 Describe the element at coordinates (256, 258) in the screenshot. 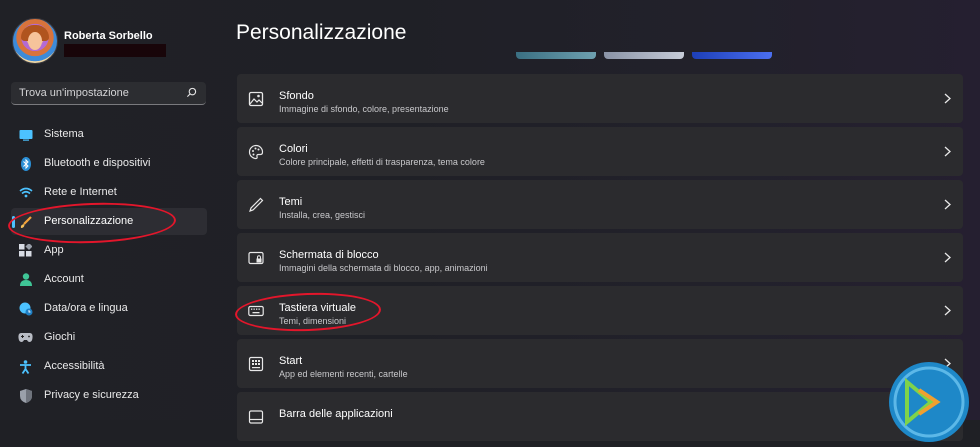

I see `lock-screen-icon` at that location.